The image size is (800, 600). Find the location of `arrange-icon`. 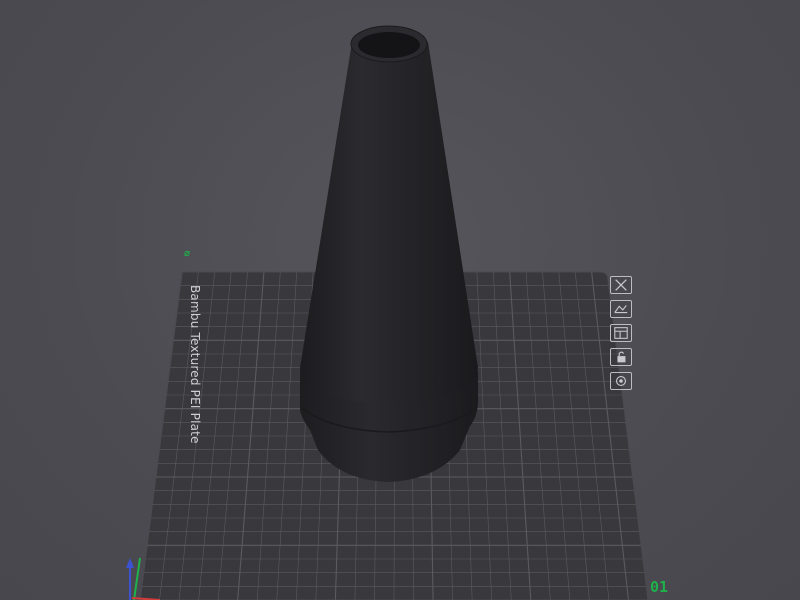

arrange-icon is located at coordinates (621, 333).